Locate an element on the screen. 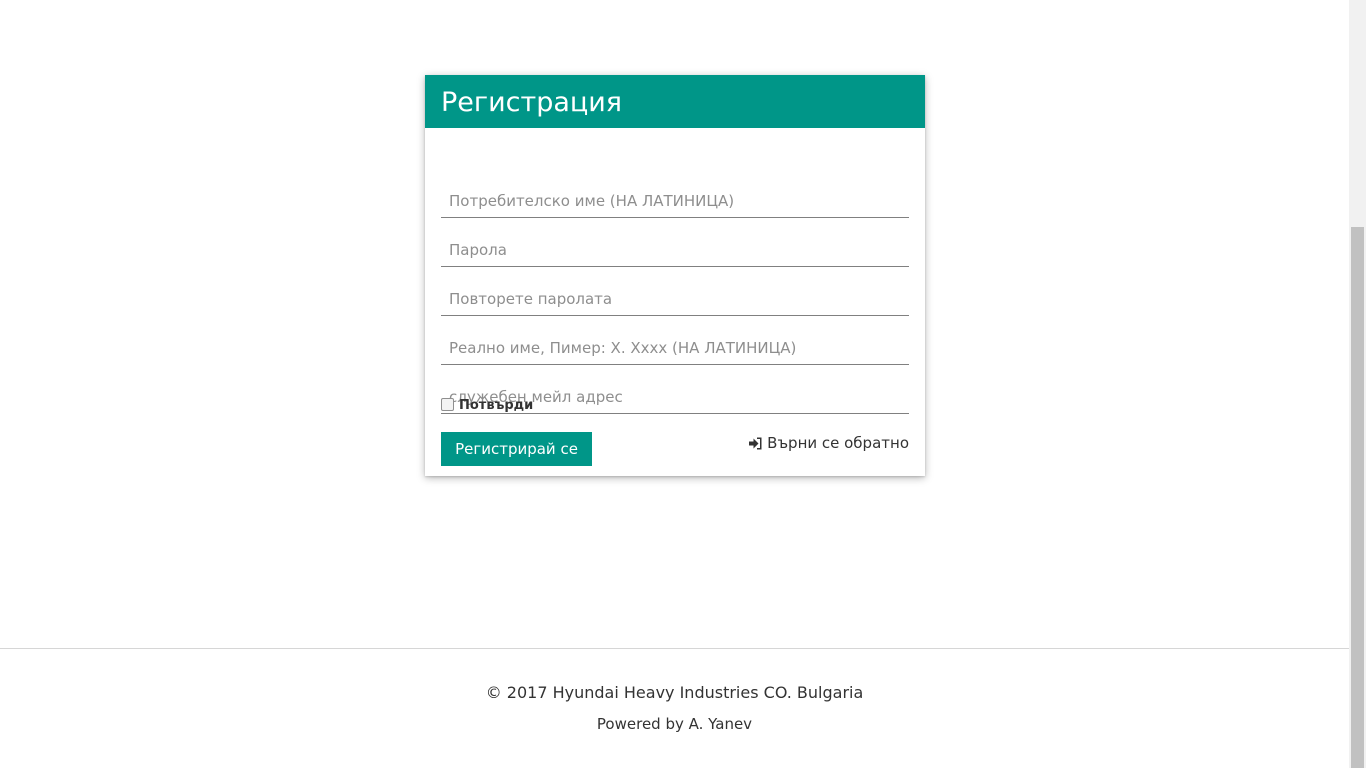 The width and height of the screenshot is (1366, 768). repeat-password-input is located at coordinates (675, 292).